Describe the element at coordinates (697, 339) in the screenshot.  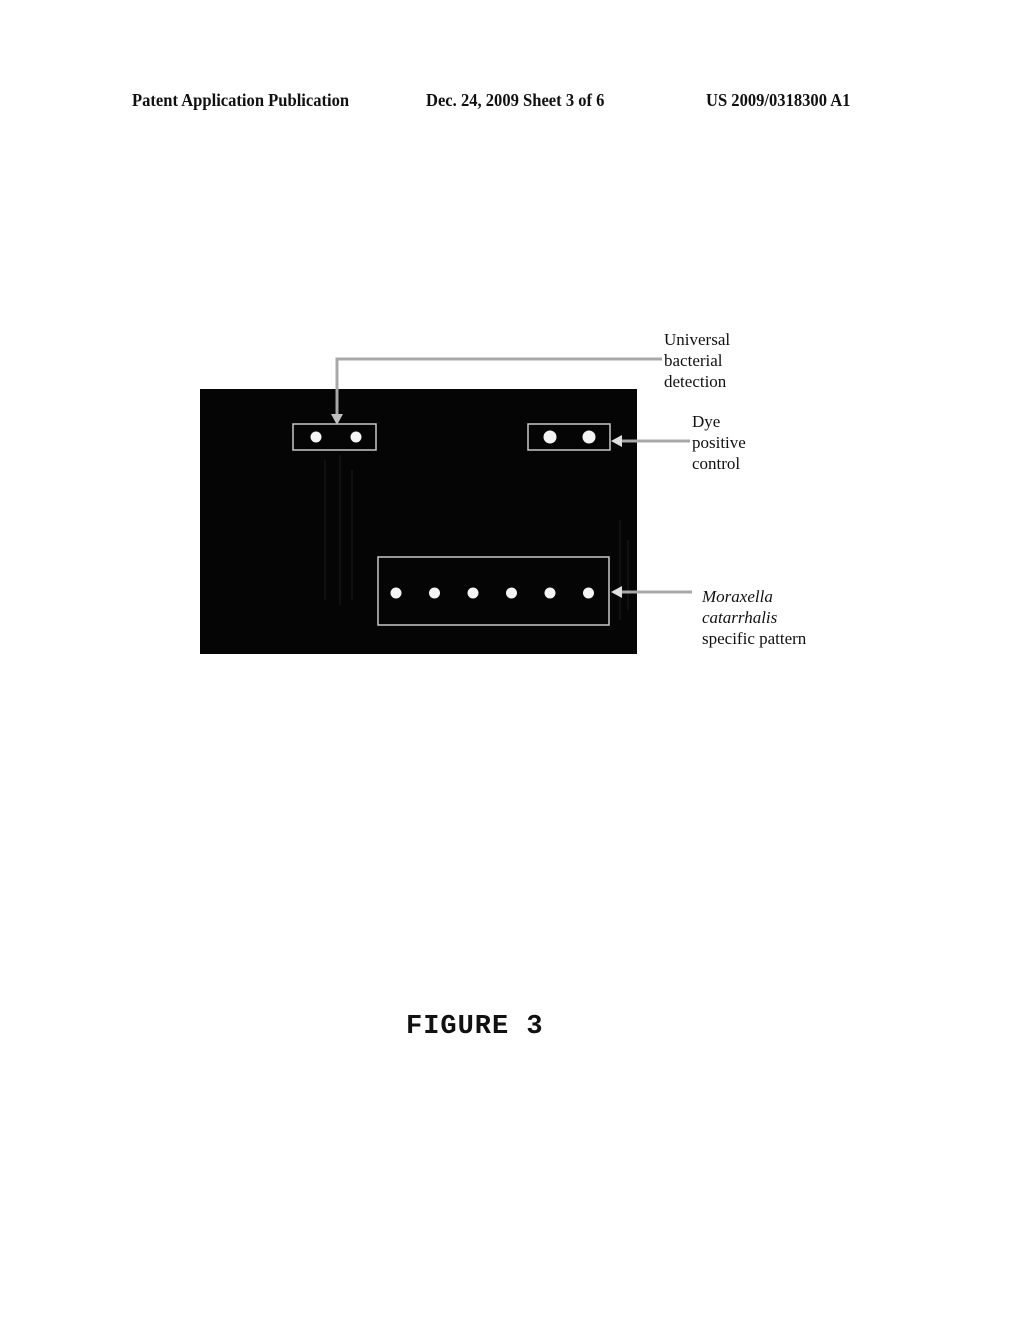
I see `label-line: Universal` at that location.